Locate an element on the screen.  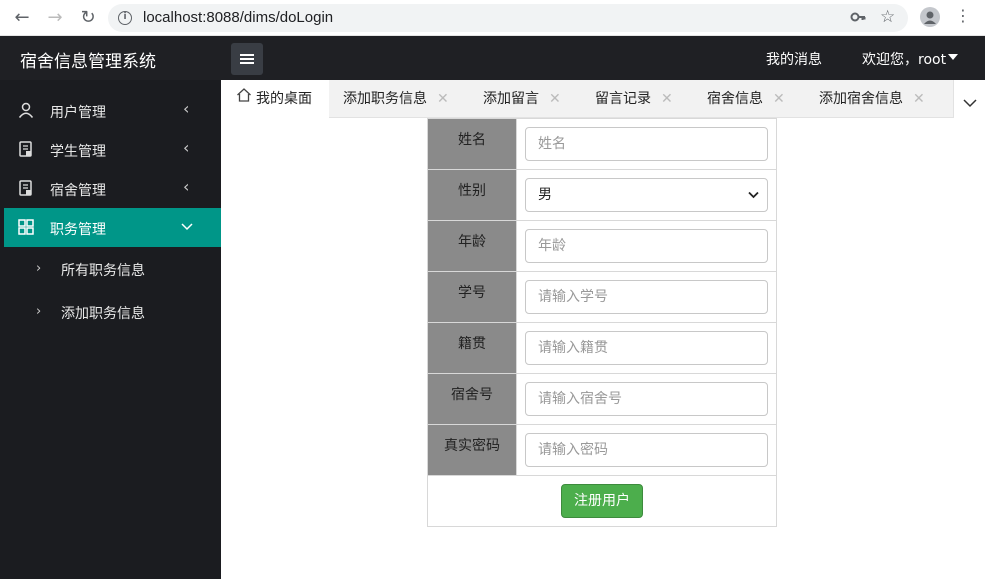
address-bar: i localhost:8088/dims/doLogin ☆ is located at coordinates (508, 18).